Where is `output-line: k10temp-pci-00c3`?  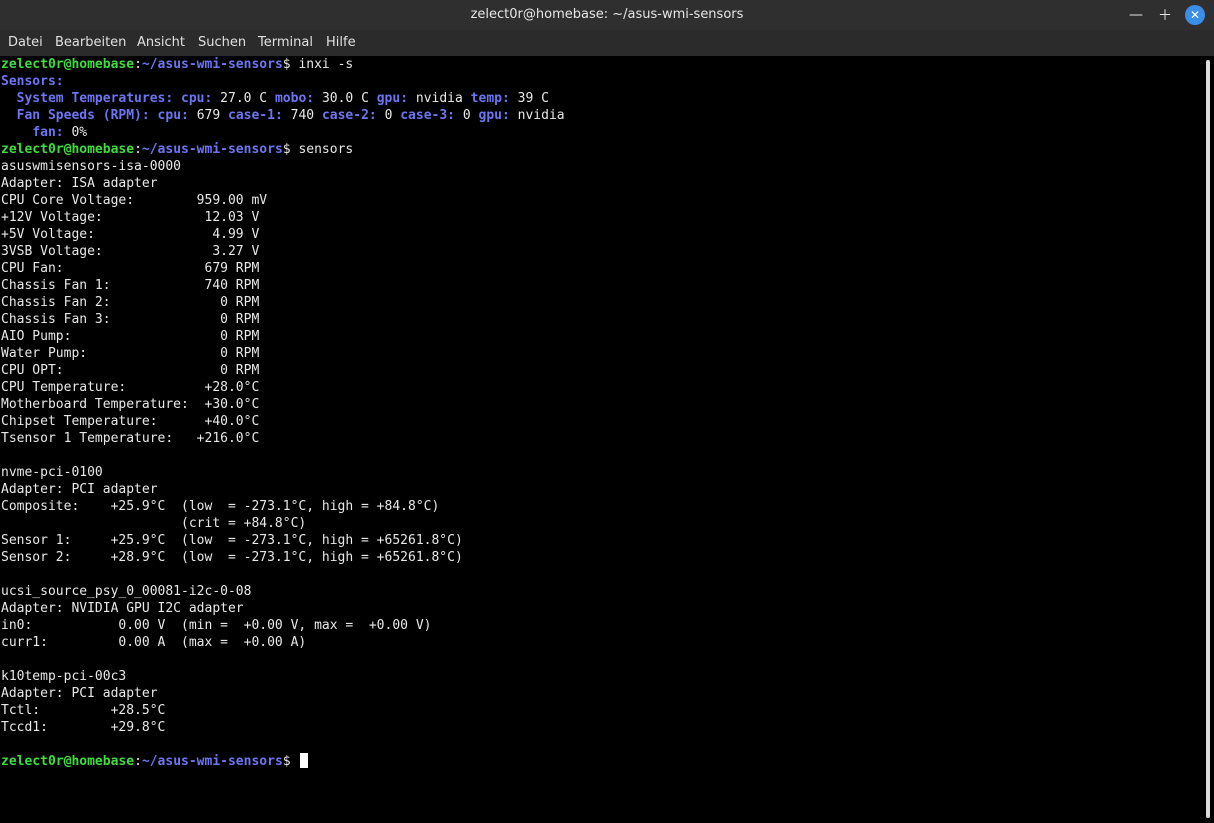
output-line: k10temp-pci-00c3 is located at coordinates (64, 676).